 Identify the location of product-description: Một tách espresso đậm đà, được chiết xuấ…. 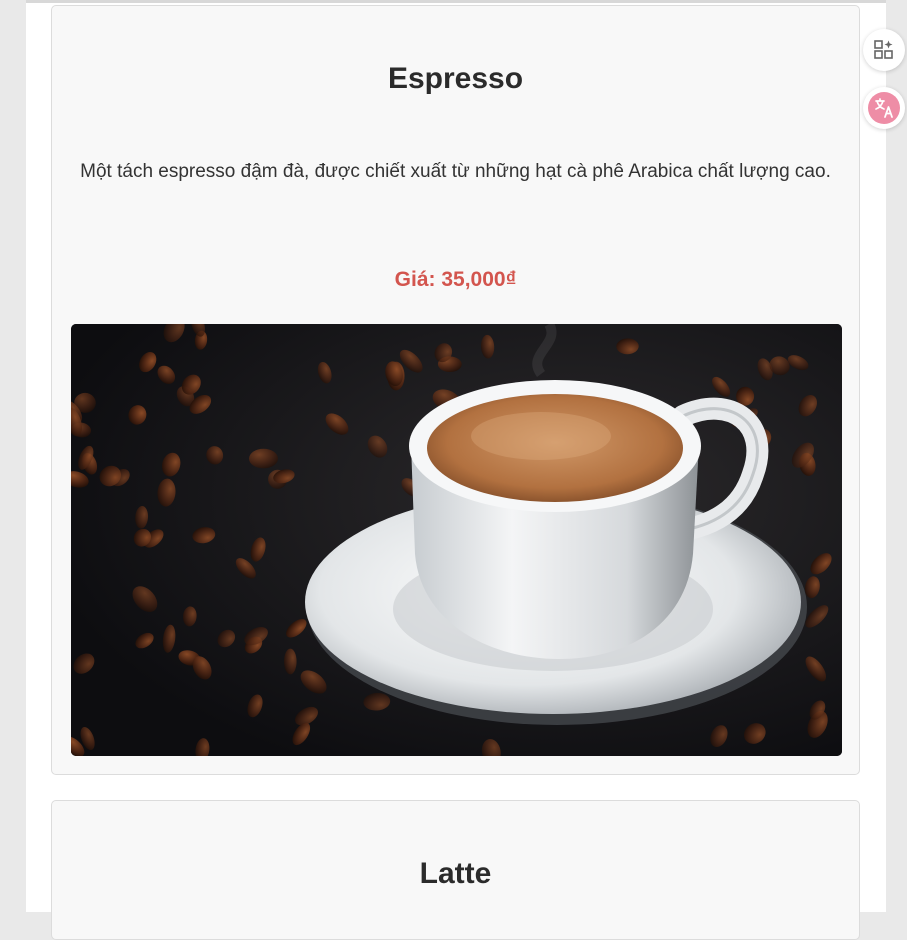
(455, 171).